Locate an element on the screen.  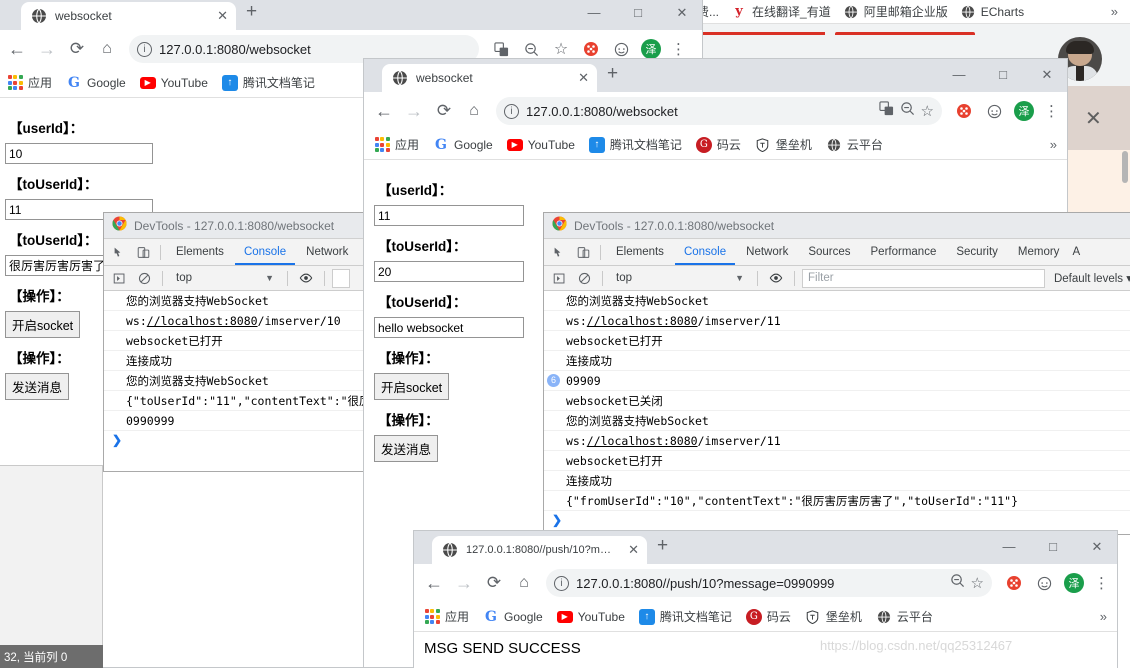
console-filter-input: Filter is located at coordinates (923, 278).